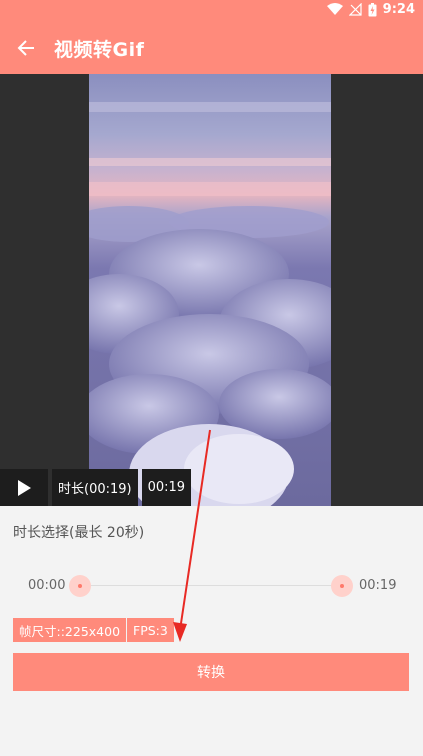  Describe the element at coordinates (47, 585) in the screenshot. I see `range-start-time: 00:00` at that location.